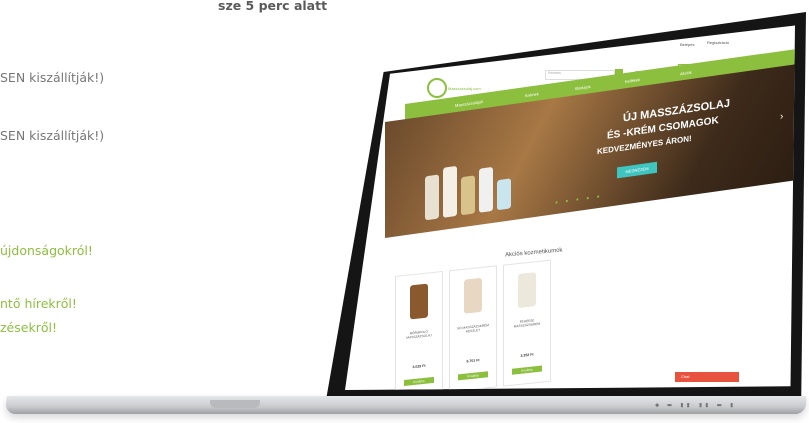 This screenshot has height=423, width=809. Describe the element at coordinates (464, 88) in the screenshot. I see `logo-text: Masszázsolaj.com` at that location.